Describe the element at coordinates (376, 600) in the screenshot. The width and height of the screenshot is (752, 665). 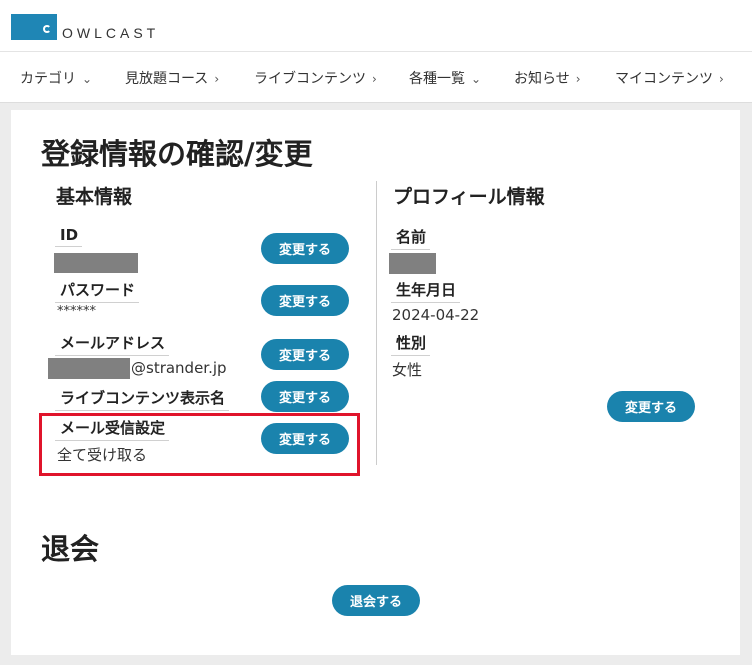
I see `withdraw-button: 退会する` at that location.